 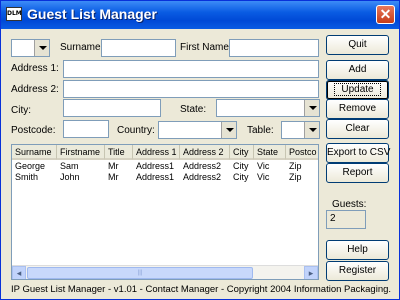 What do you see at coordinates (357, 109) in the screenshot?
I see `remove-button: Remove` at bounding box center [357, 109].